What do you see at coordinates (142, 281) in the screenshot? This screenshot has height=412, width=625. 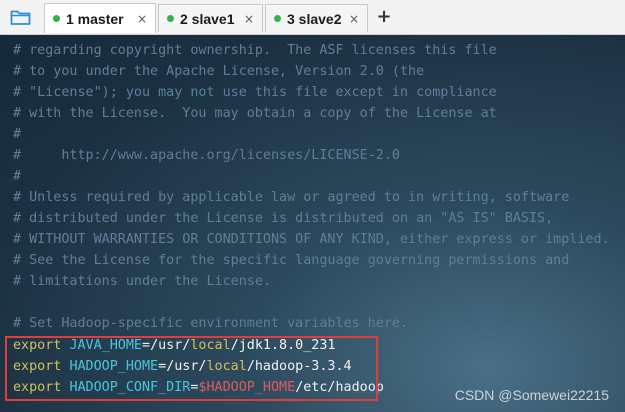 I see `comment-line: # limitations under the License.` at bounding box center [142, 281].